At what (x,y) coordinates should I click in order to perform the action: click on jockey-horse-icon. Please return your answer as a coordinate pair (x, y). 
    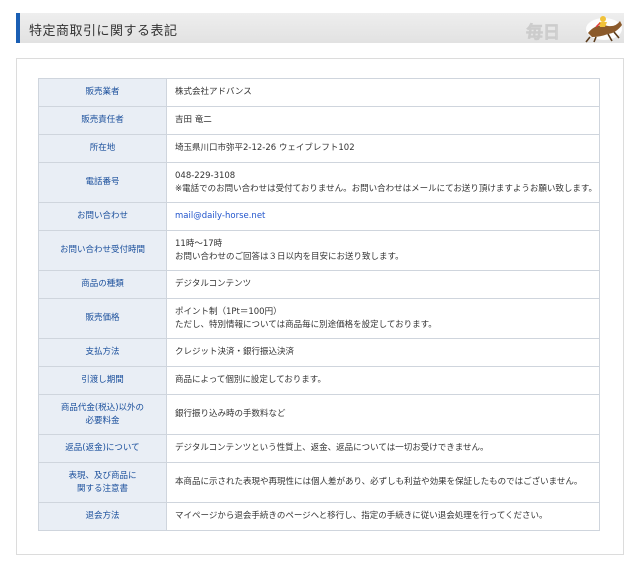
    Looking at the image, I should click on (603, 29).